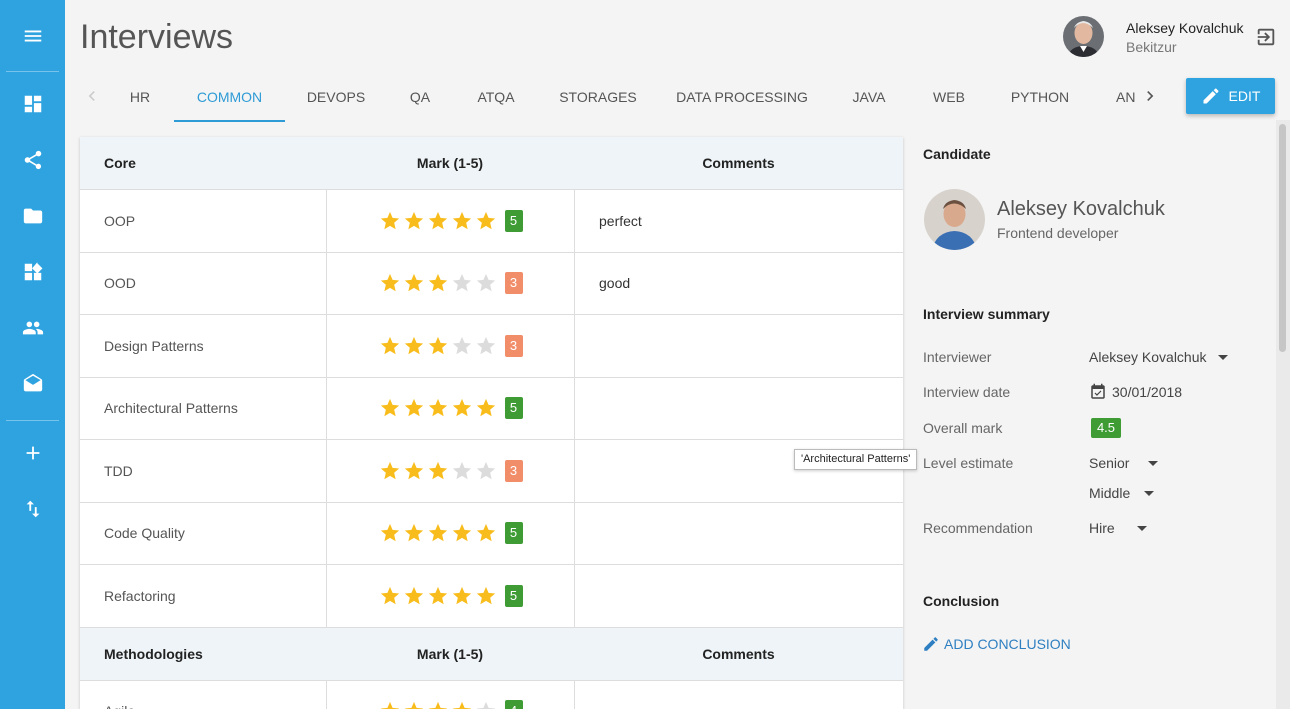  Describe the element at coordinates (32, 453) in the screenshot. I see `add-icon` at that location.